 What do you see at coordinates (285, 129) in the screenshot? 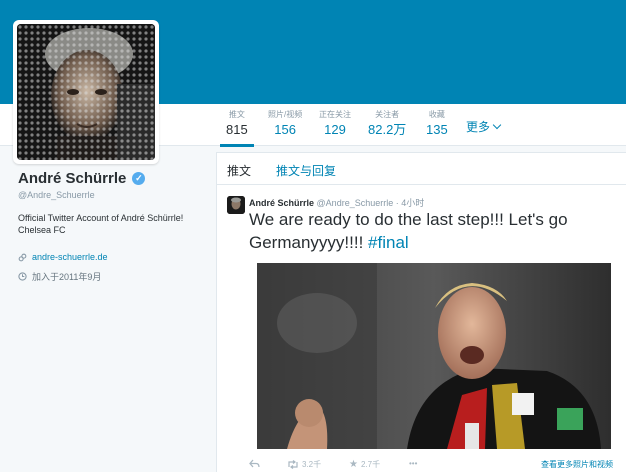
I see `stat-value: 156` at bounding box center [285, 129].